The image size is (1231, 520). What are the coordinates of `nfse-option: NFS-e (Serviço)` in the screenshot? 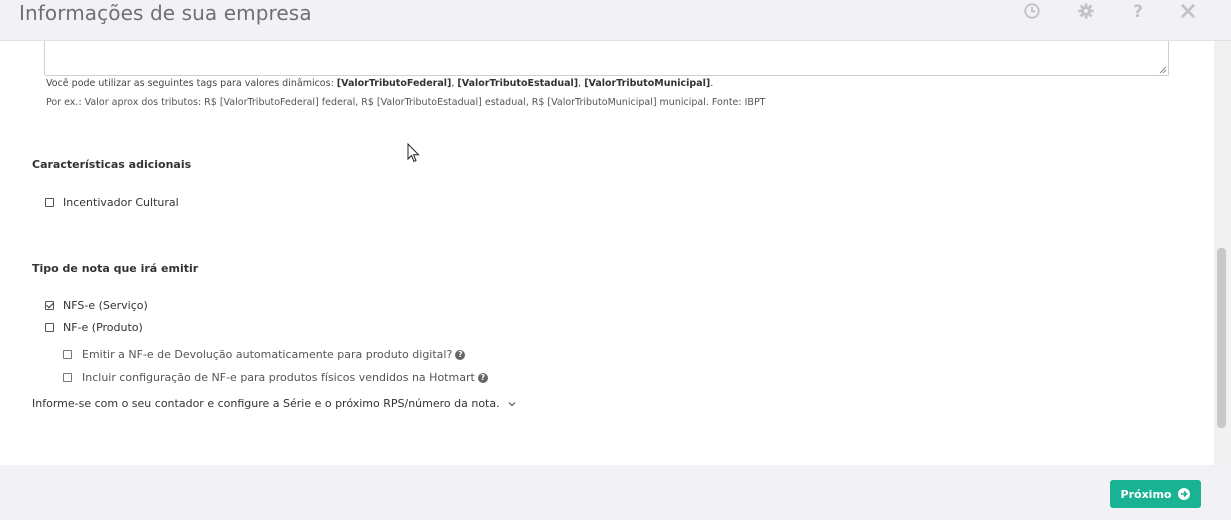 It's located at (96, 305).